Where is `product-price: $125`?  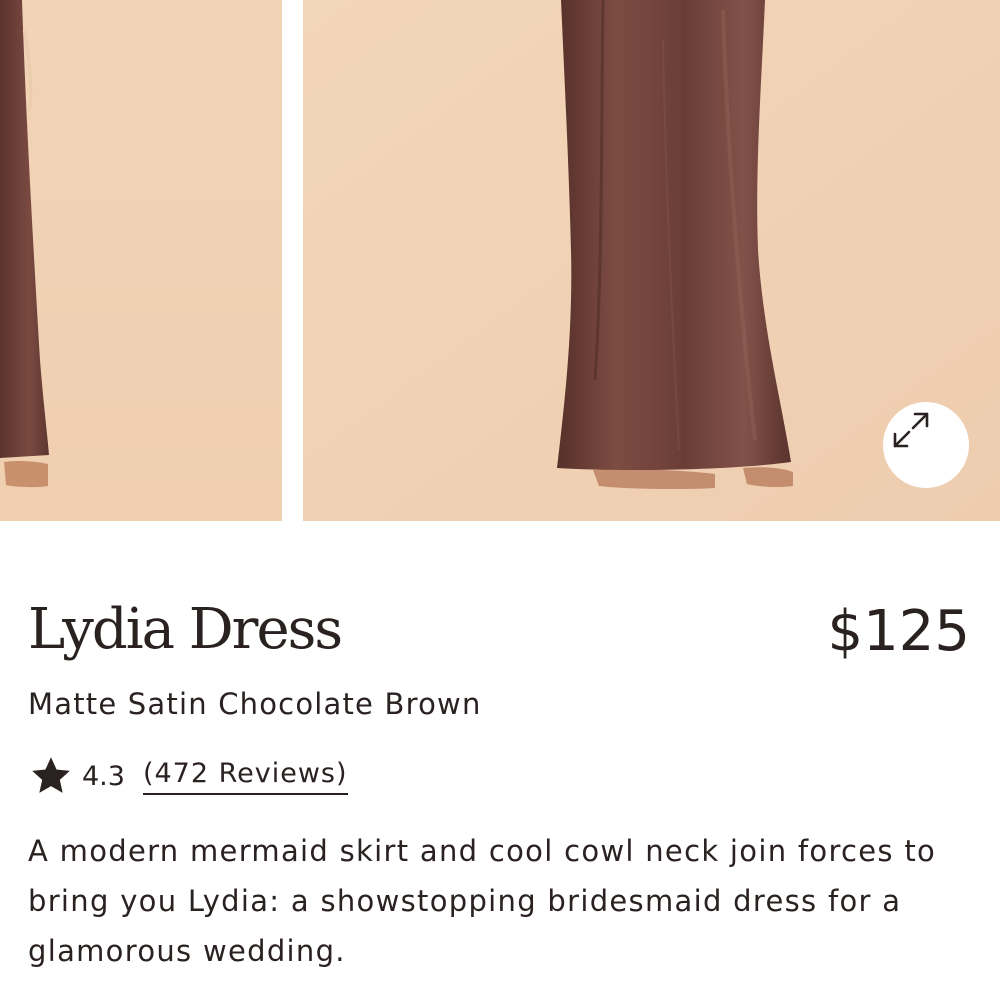 product-price: $125 is located at coordinates (898, 631).